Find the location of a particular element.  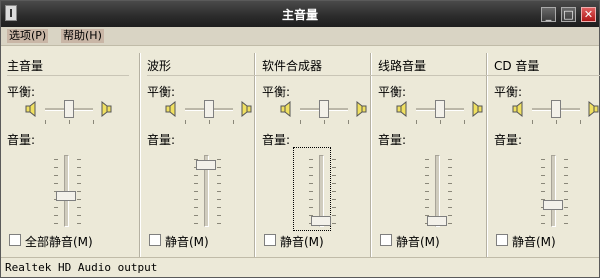

status-bar: Realtek HD Audio output is located at coordinates (300, 267).